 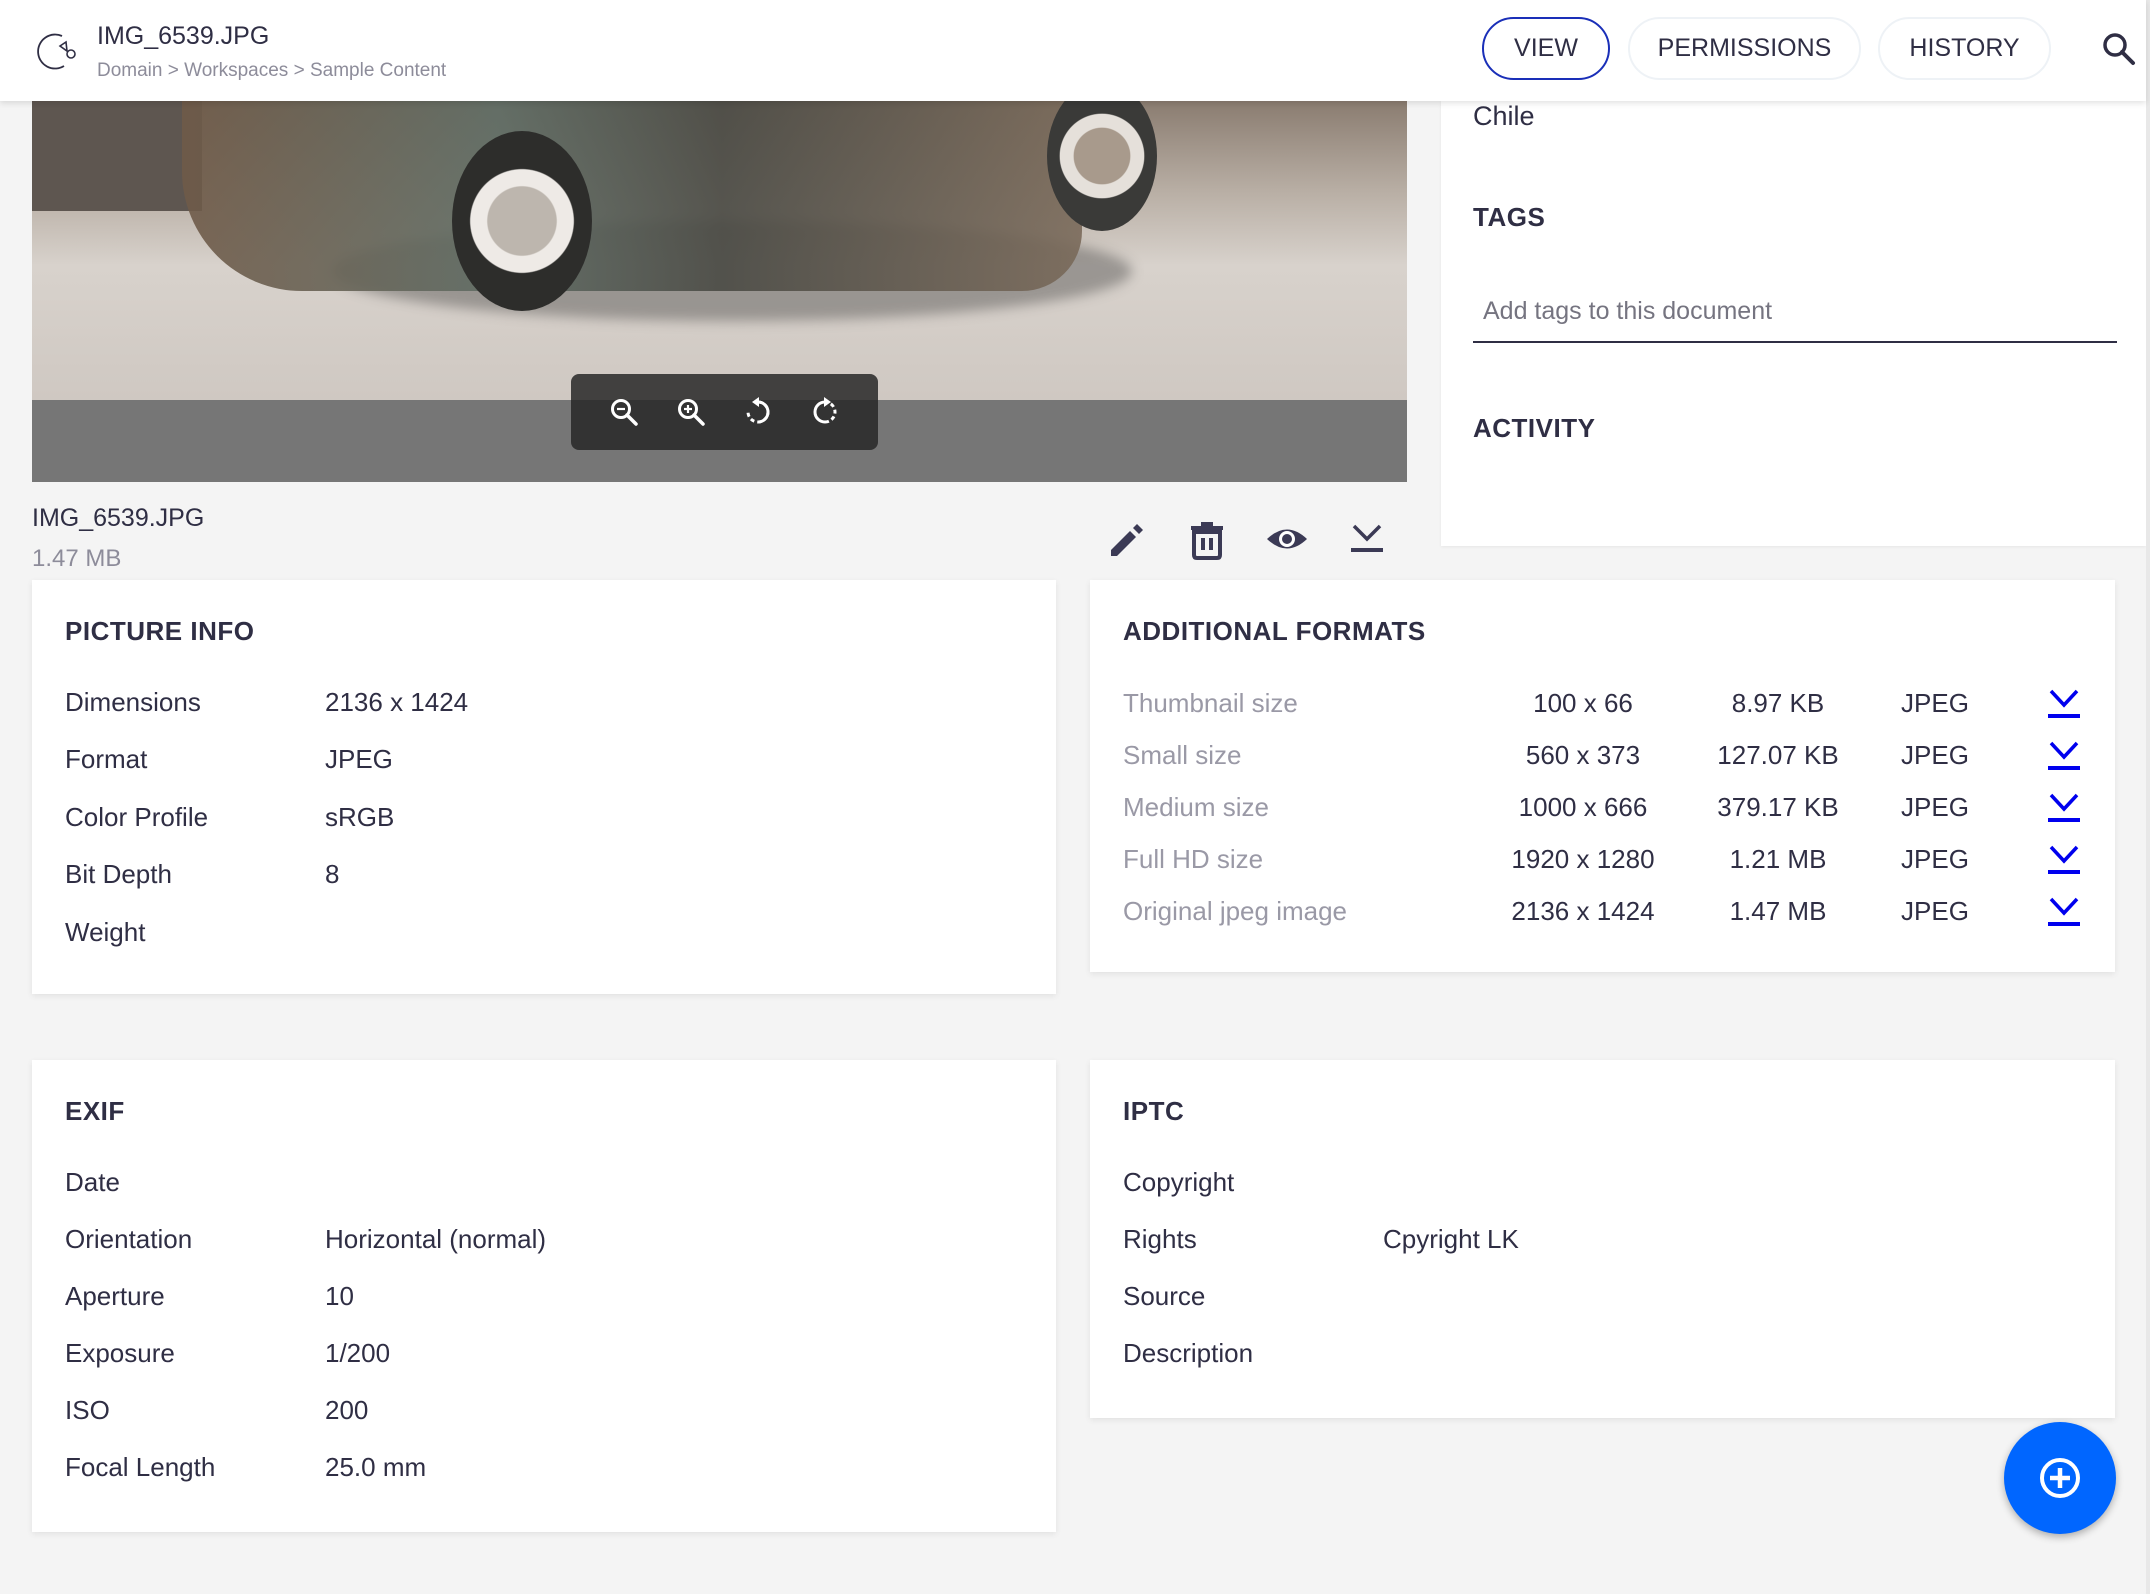 I want to click on app-logo-icon, so click(x=56, y=51).